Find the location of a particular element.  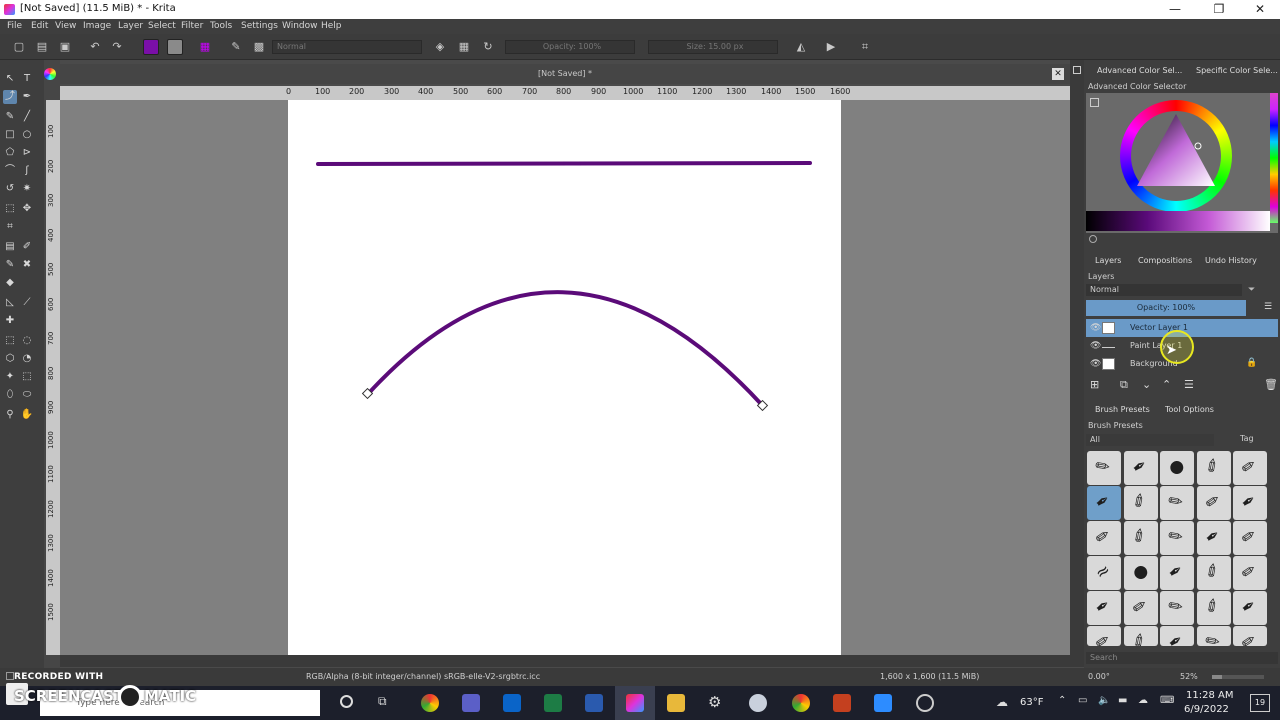

filter-icon: ⏷ is located at coordinates (1254, 290).